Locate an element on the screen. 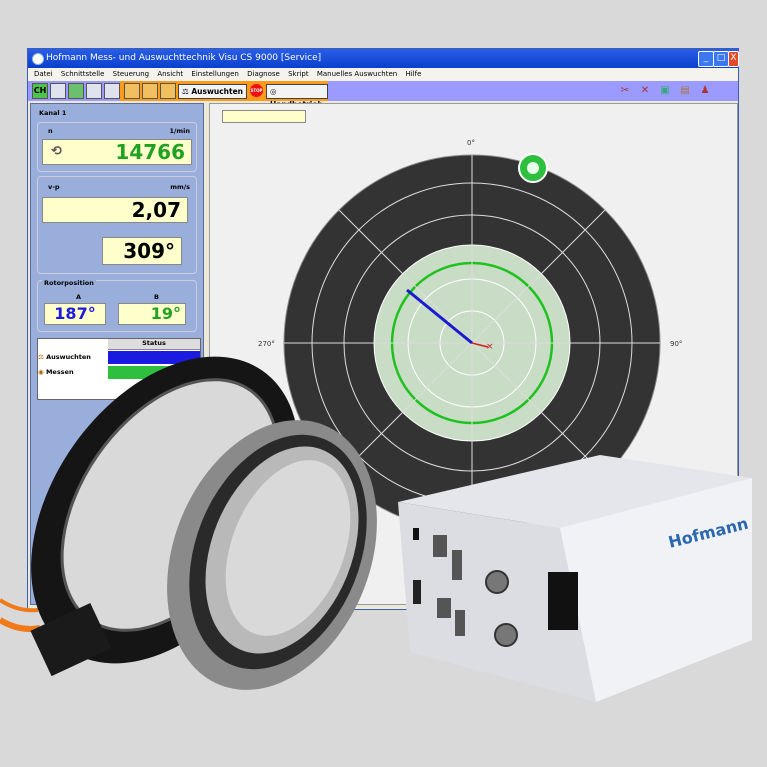  status-switch is located at coordinates (416, 534).